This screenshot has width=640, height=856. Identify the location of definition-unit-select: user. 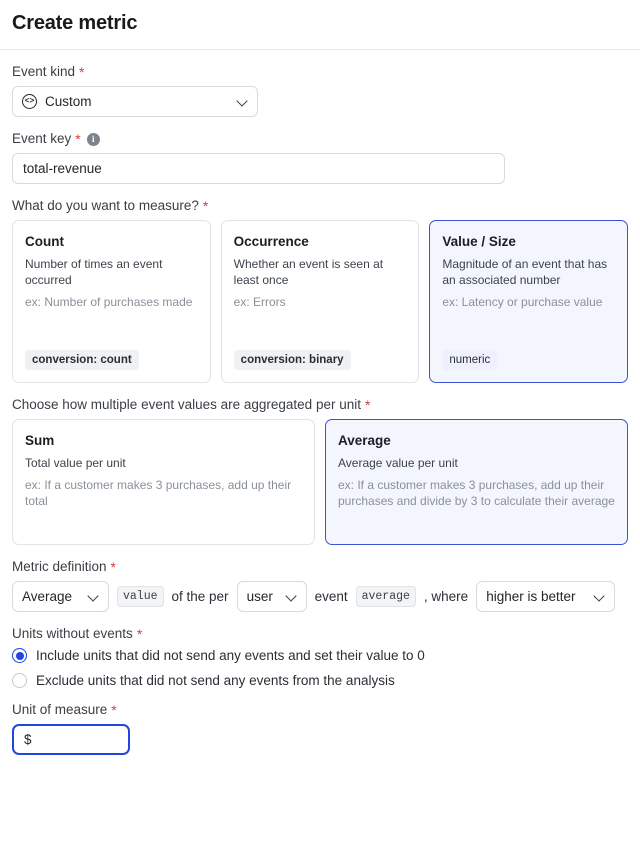
(271, 596).